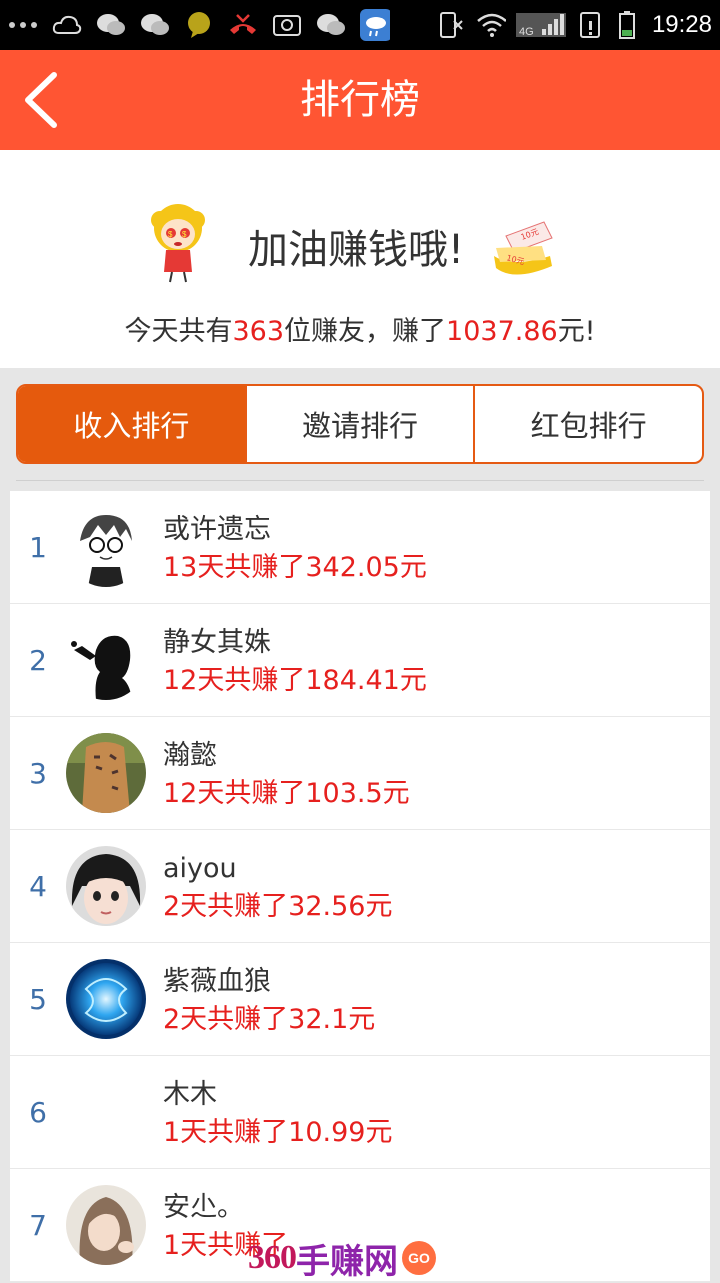 The width and height of the screenshot is (720, 1283). I want to click on rank-number: 5, so click(38, 999).